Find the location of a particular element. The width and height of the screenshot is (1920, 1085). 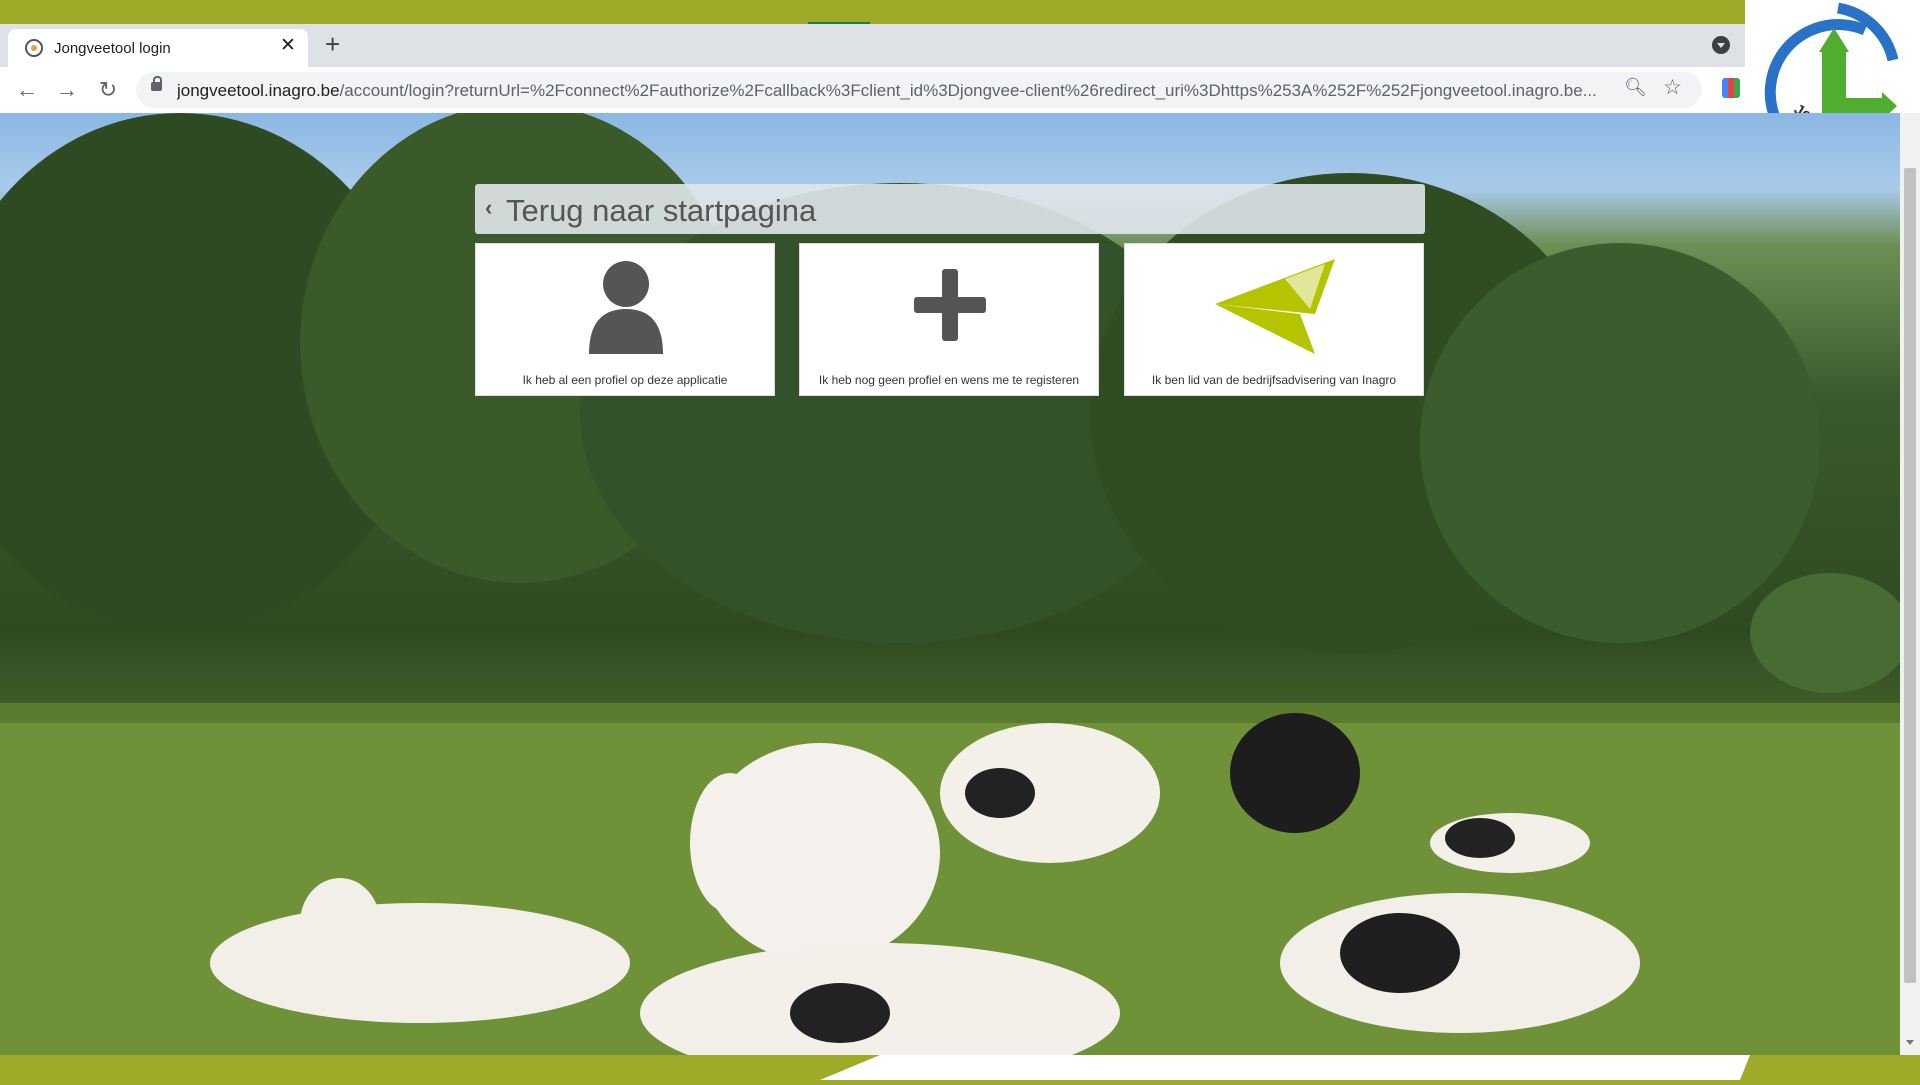

user-icon is located at coordinates (626, 307).